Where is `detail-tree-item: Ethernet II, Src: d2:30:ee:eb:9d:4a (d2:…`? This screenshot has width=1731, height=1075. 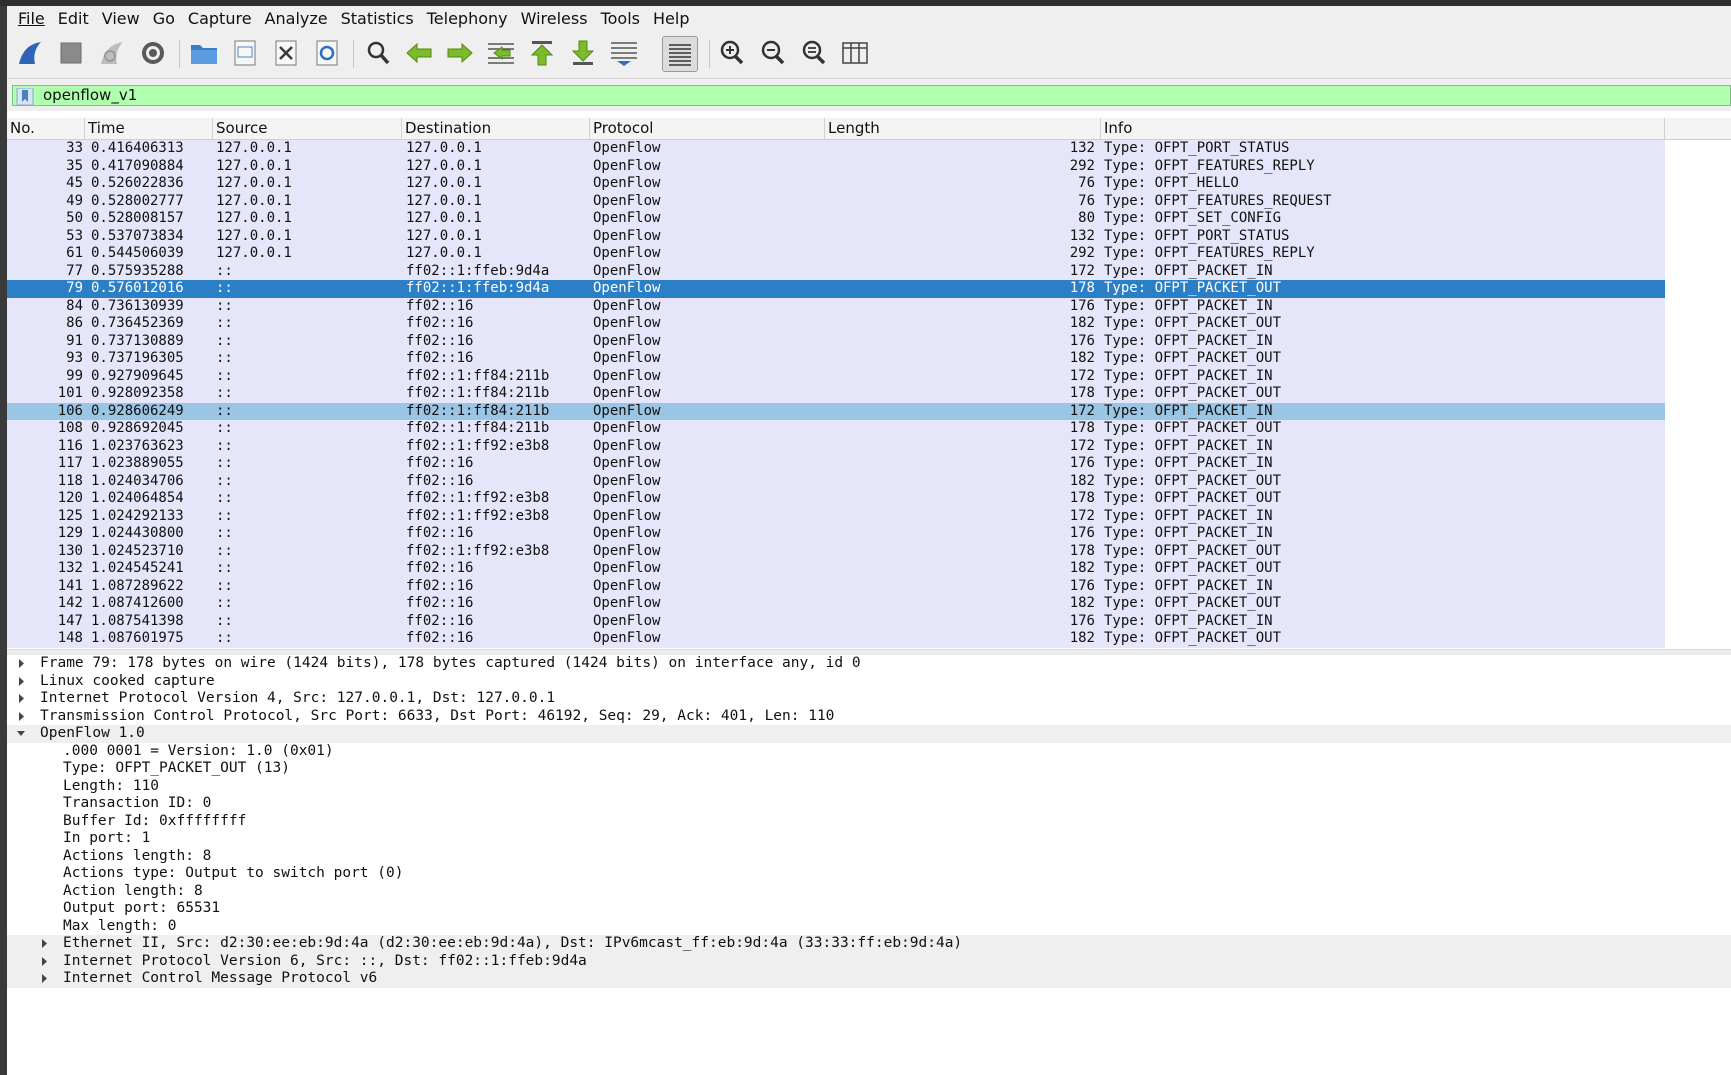
detail-tree-item: Ethernet II, Src: d2:30:ee:eb:9d:4a (d2:… is located at coordinates (869, 944).